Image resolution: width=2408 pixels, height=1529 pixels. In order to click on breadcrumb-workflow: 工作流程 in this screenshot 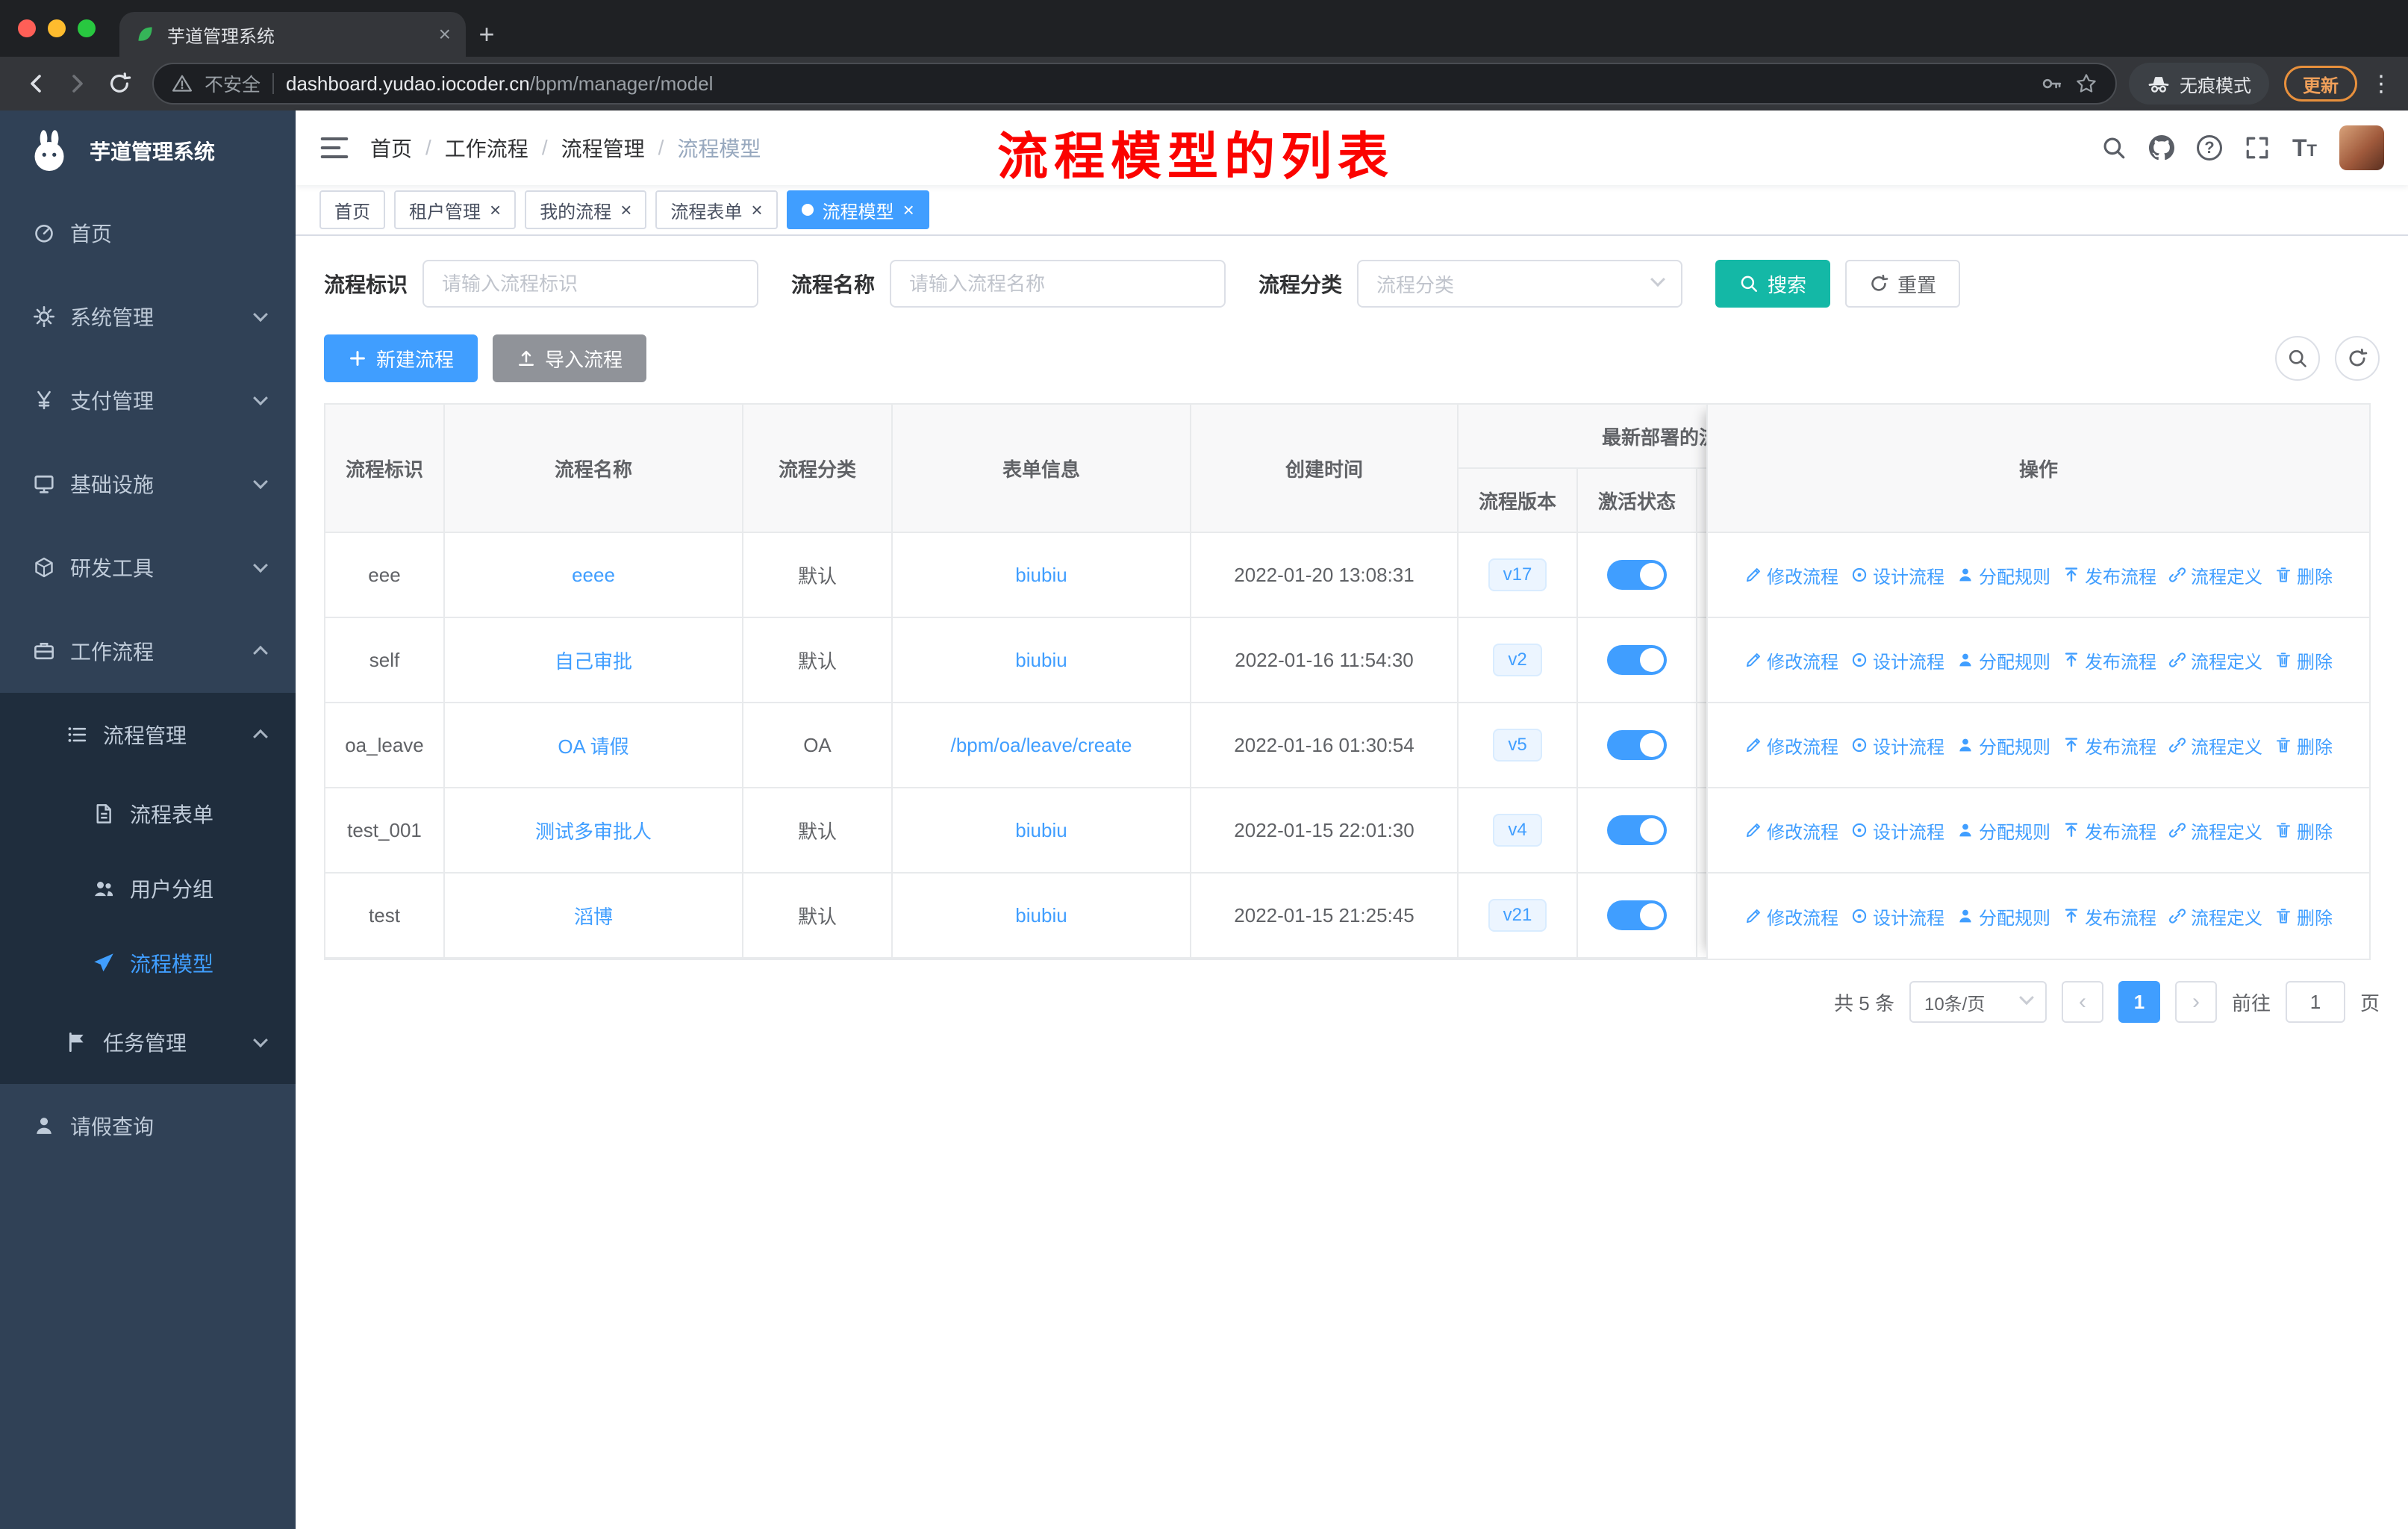, I will do `click(486, 148)`.